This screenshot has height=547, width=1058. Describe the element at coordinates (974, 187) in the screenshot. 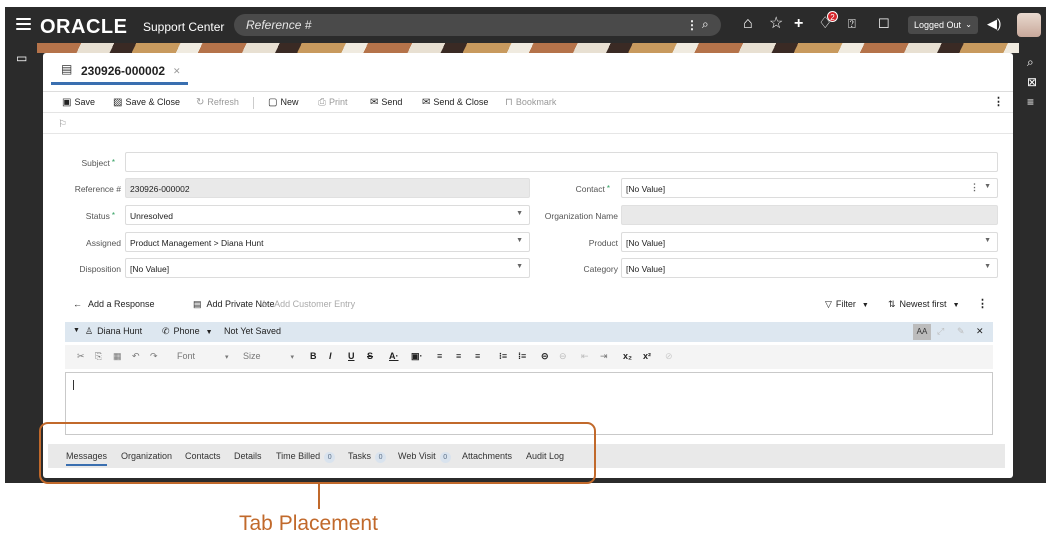

I see `kebab-icon: ⋮` at that location.